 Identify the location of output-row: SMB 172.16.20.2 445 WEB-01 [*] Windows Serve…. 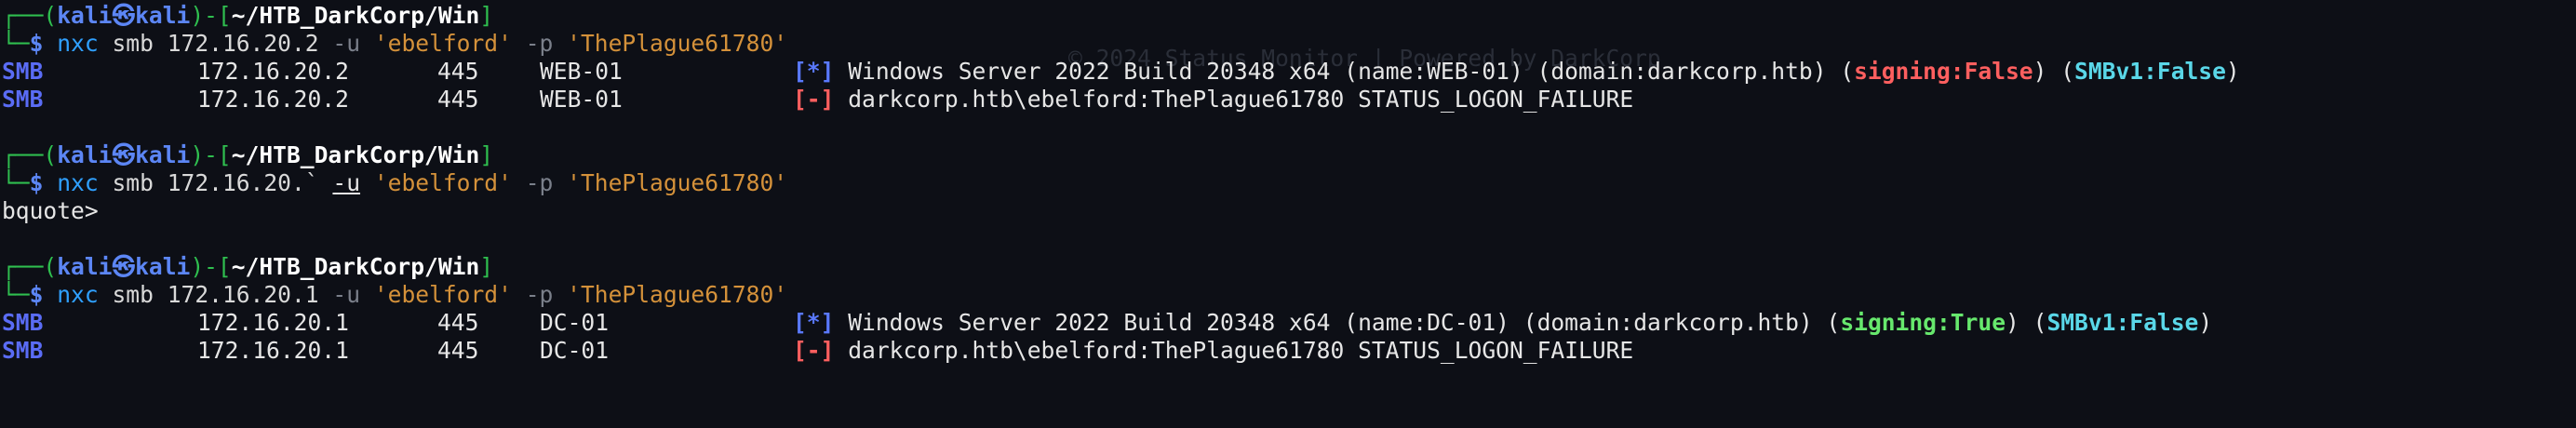
(1288, 72).